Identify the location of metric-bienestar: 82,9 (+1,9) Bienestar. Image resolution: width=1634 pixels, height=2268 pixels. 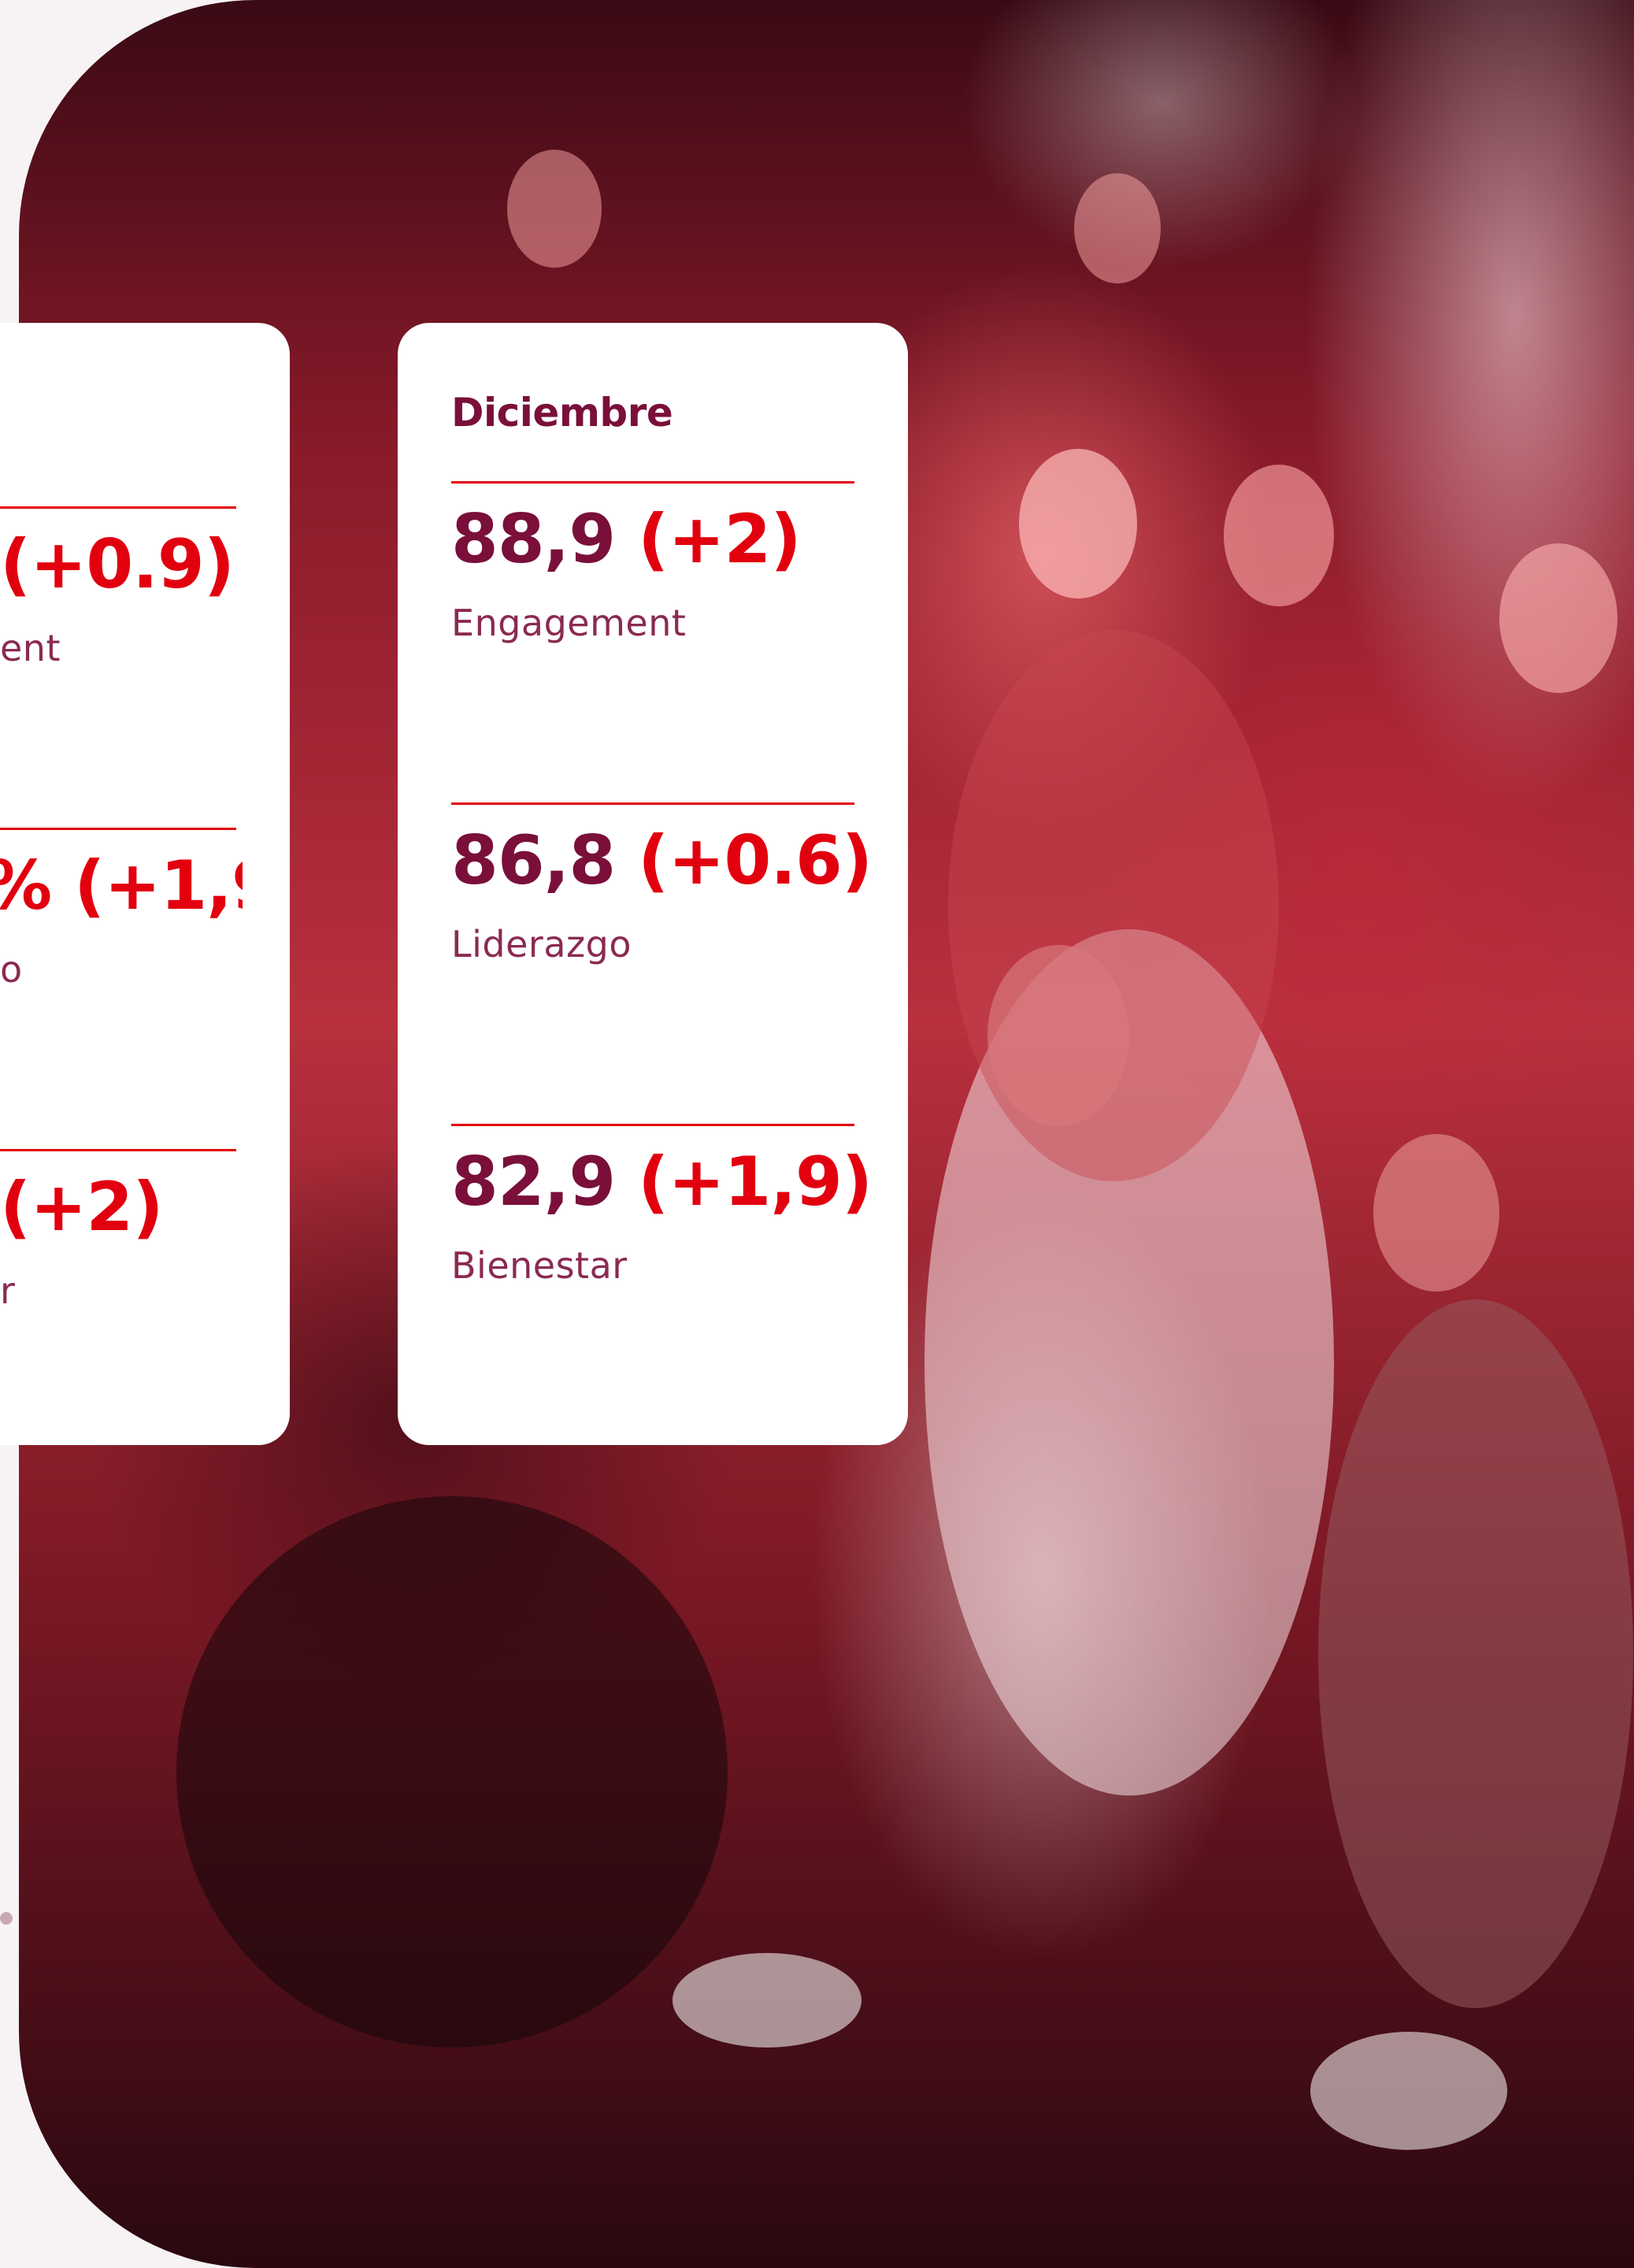
(662, 1284).